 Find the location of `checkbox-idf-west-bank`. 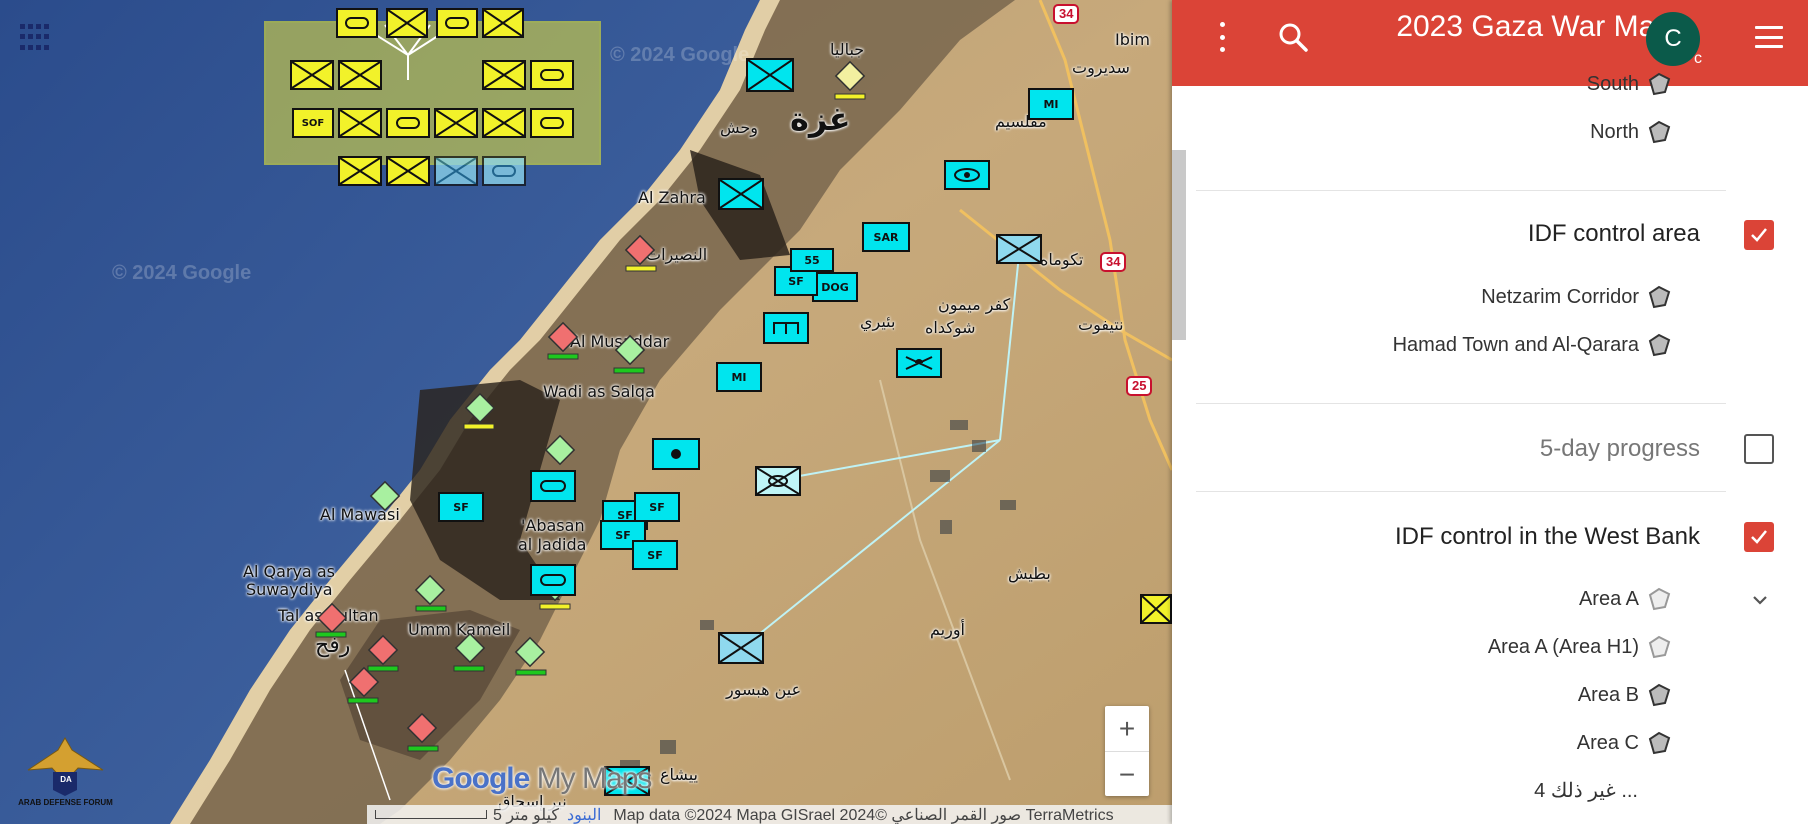

checkbox-idf-west-bank is located at coordinates (1759, 537).